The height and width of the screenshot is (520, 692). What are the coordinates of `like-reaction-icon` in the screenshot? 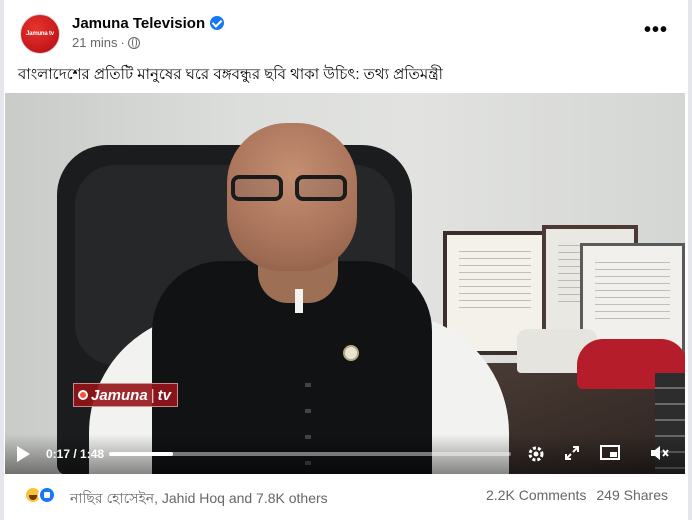 It's located at (47, 495).